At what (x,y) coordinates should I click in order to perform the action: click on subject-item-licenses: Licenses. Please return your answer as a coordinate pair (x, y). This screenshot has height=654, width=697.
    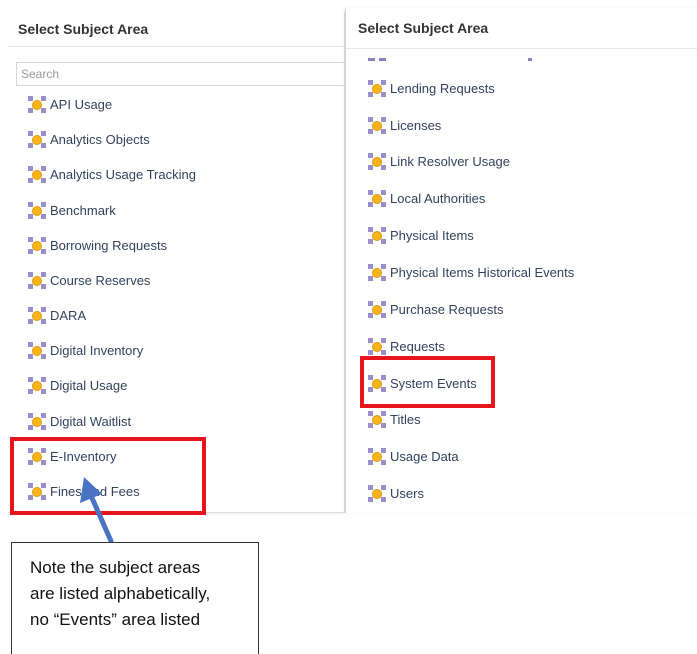
    Looking at the image, I should click on (404, 125).